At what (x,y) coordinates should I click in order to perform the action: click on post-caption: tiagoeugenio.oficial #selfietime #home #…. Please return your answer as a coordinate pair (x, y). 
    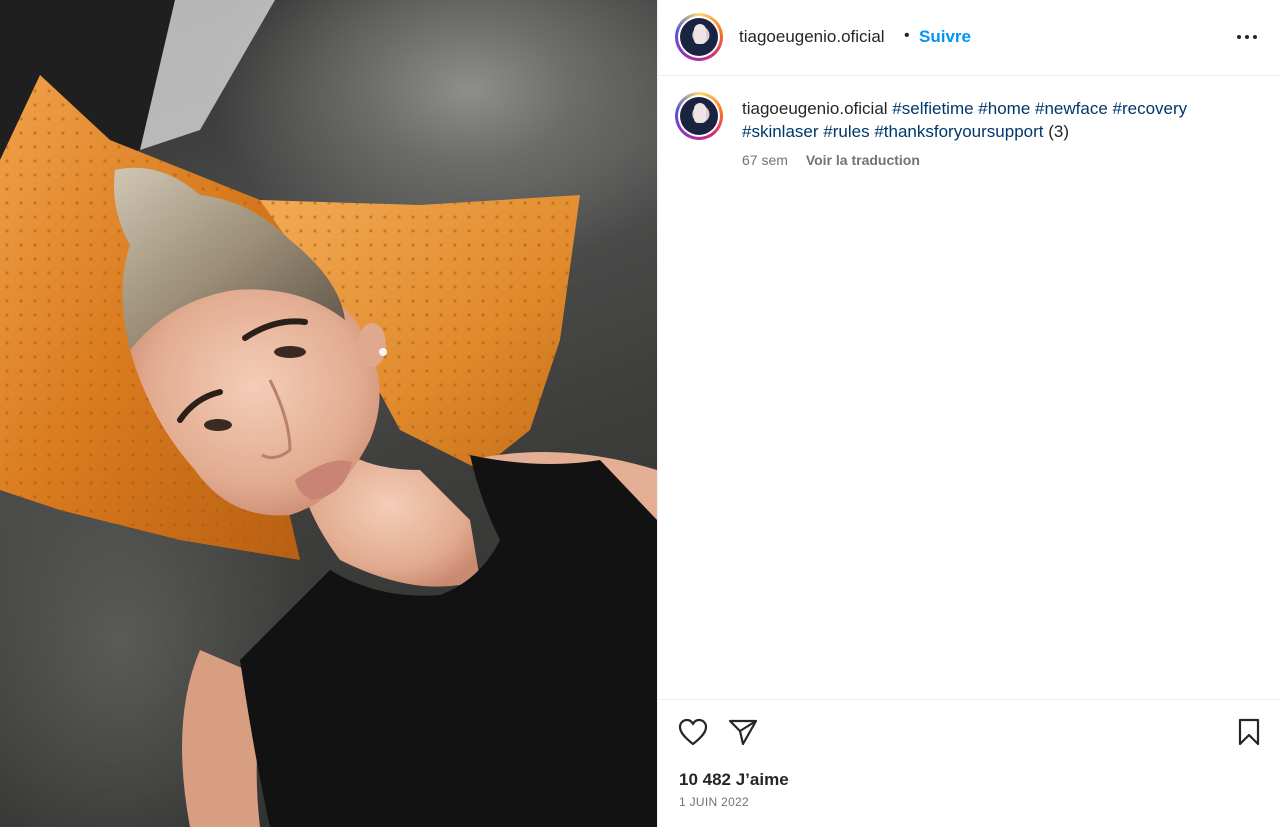
    Looking at the image, I should click on (992, 120).